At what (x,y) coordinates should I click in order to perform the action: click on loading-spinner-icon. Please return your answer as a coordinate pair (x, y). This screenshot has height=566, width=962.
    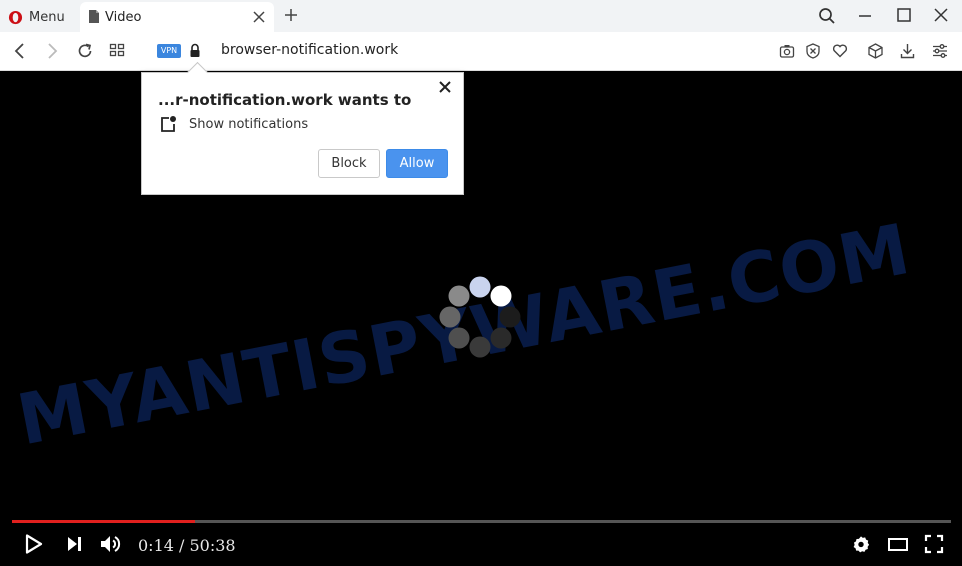
    Looking at the image, I should click on (480, 317).